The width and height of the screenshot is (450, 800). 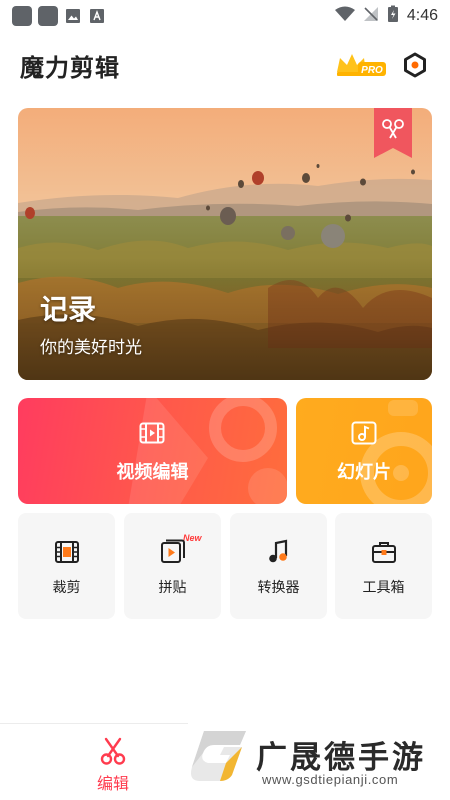 What do you see at coordinates (364, 433) in the screenshot?
I see `music-frame-icon` at bounding box center [364, 433].